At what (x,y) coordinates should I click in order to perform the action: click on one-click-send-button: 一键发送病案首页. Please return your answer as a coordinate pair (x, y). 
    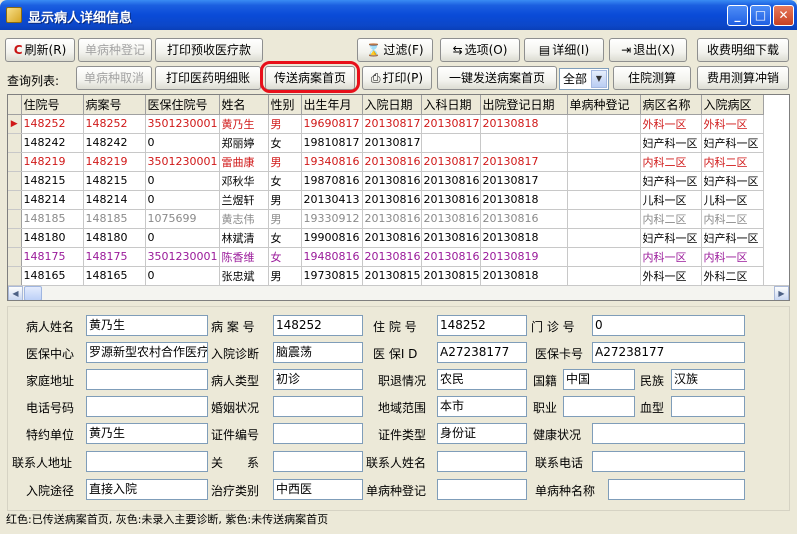
    Looking at the image, I should click on (497, 78).